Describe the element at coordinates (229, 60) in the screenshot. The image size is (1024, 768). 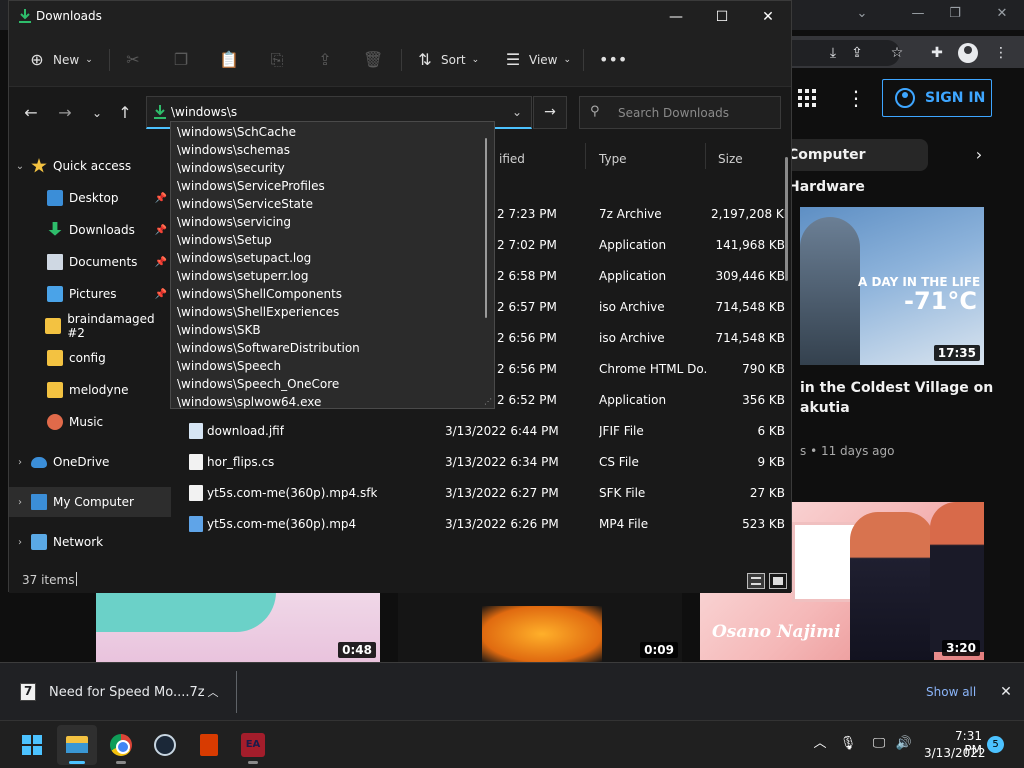
I see `paste-button: 📋` at that location.